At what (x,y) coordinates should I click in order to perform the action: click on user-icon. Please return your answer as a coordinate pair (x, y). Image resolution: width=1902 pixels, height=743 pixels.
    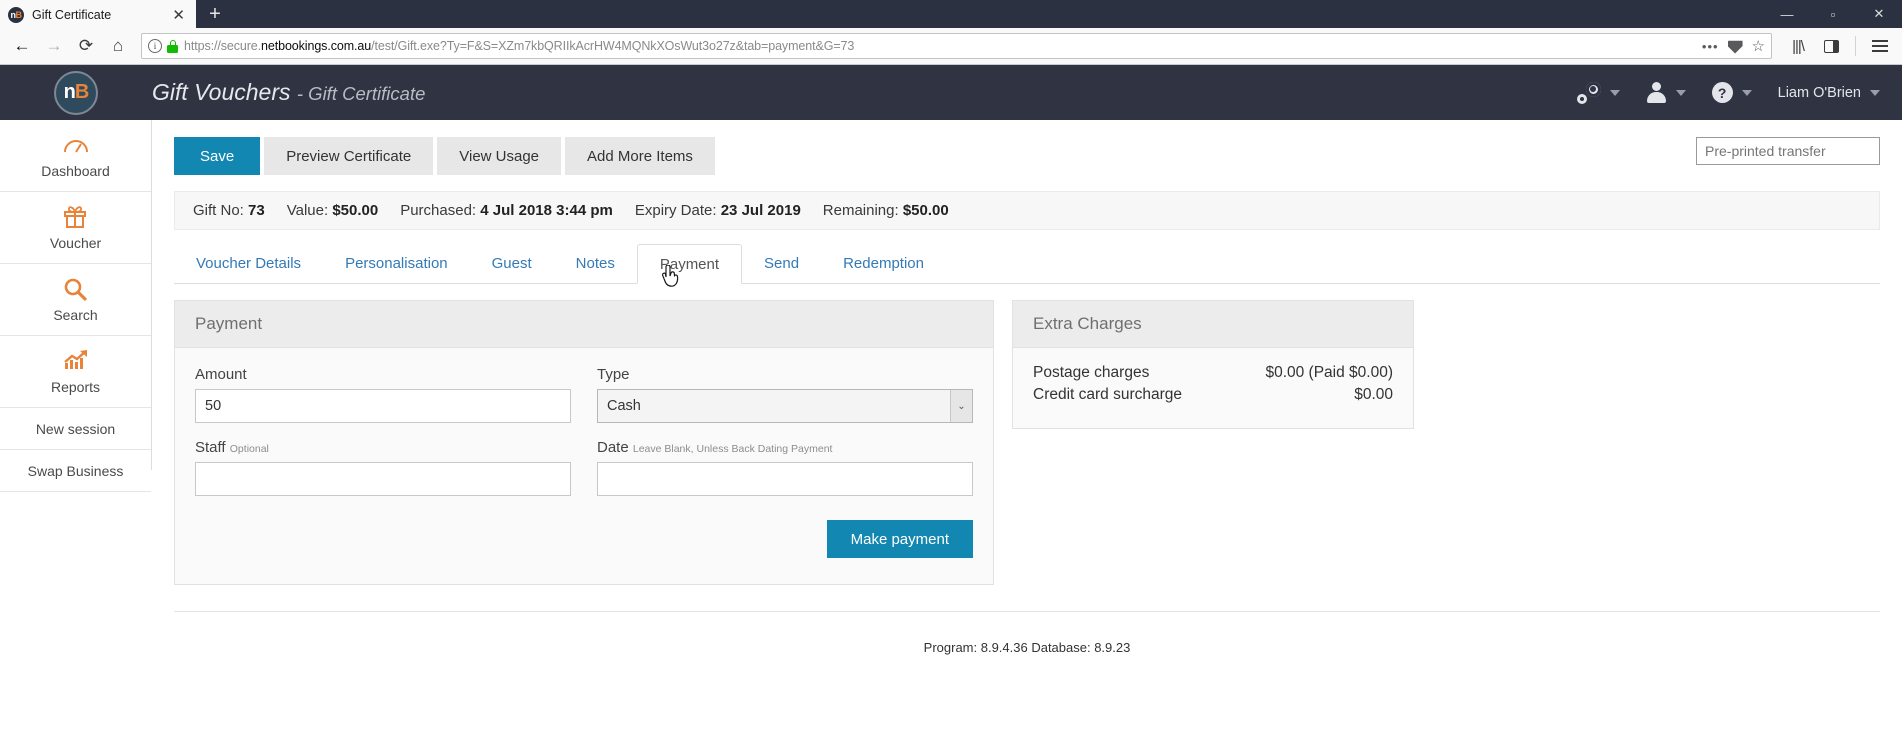
    Looking at the image, I should click on (1656, 92).